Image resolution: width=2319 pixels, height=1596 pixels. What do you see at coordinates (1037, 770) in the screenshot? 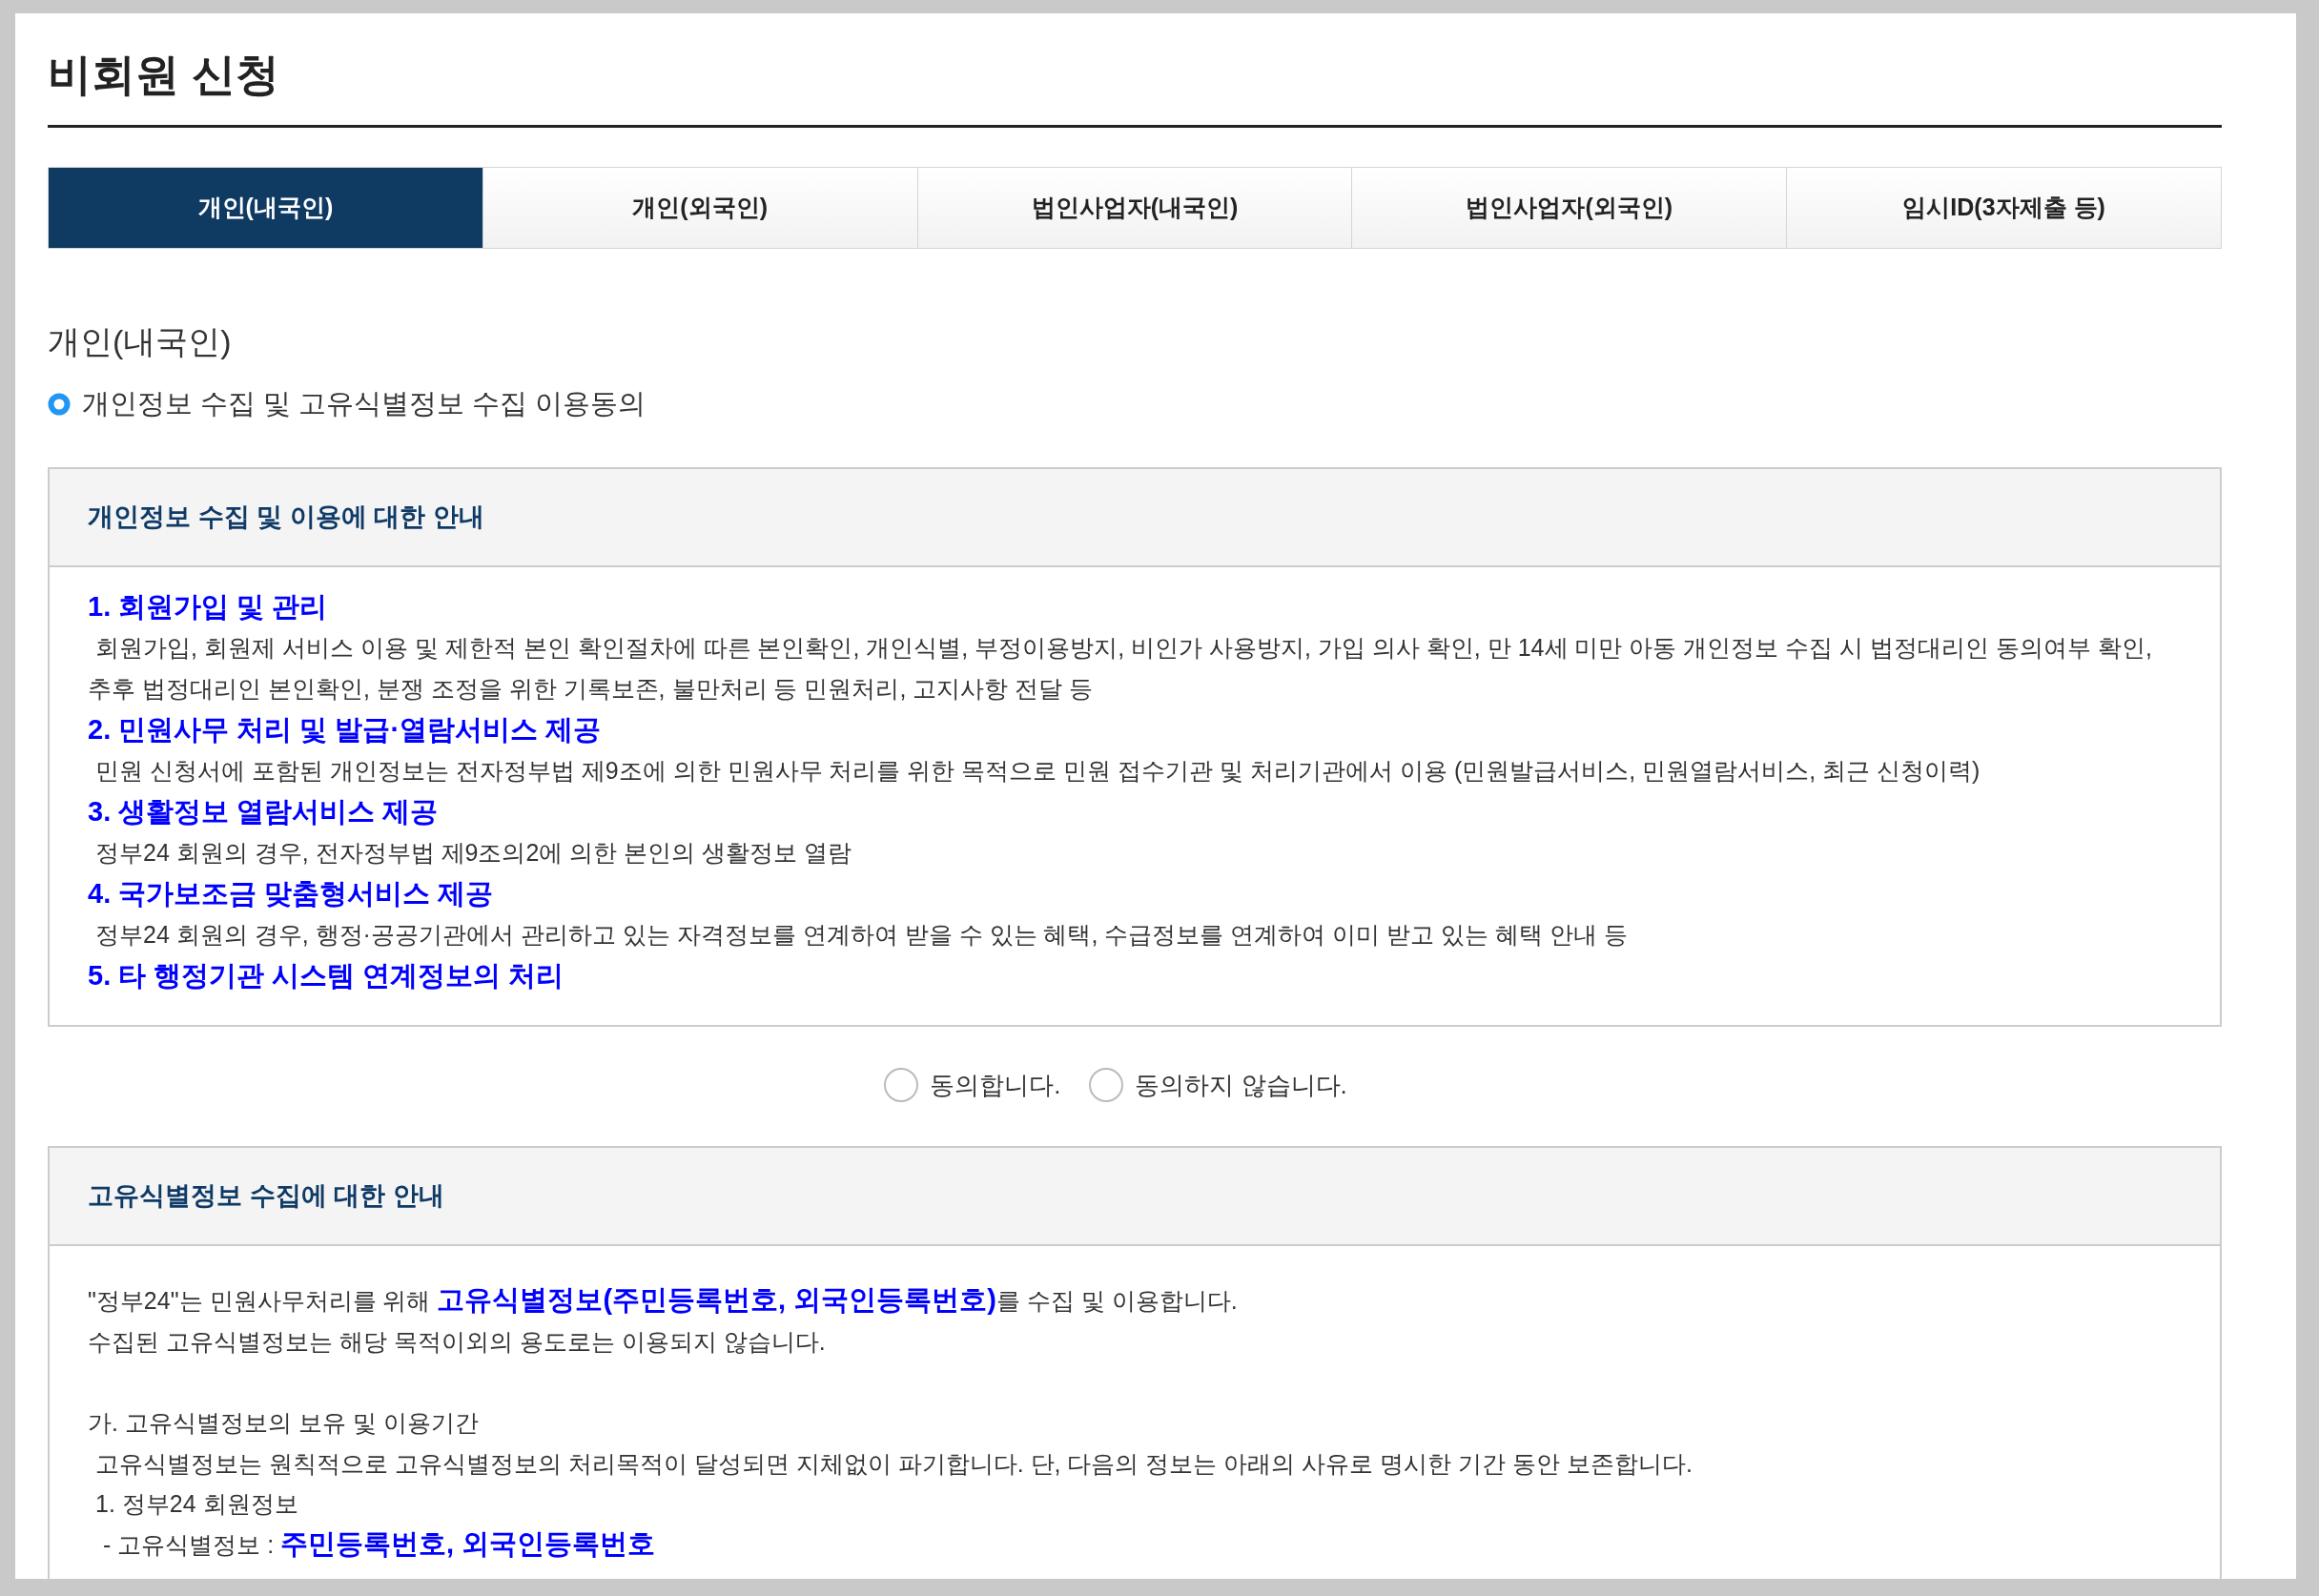
I see `notice-text: 민원 신청서에 포함된 개인정보는 전자정부법 제9조에 의한 민원사무 처리를 위한 목적으로 민원 접수기관 및 처리기관에서 이용 (민원발급서비스, 민원열람서비스, 최근 신청이력)` at bounding box center [1037, 770].